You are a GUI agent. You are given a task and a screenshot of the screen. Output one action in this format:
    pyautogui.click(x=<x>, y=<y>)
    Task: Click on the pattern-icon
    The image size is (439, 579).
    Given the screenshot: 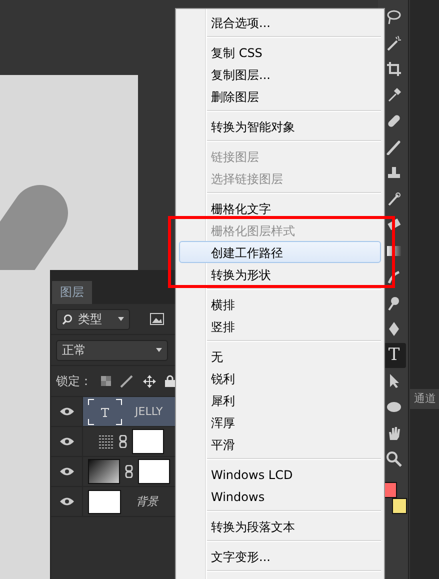 What is the action you would take?
    pyautogui.click(x=106, y=442)
    